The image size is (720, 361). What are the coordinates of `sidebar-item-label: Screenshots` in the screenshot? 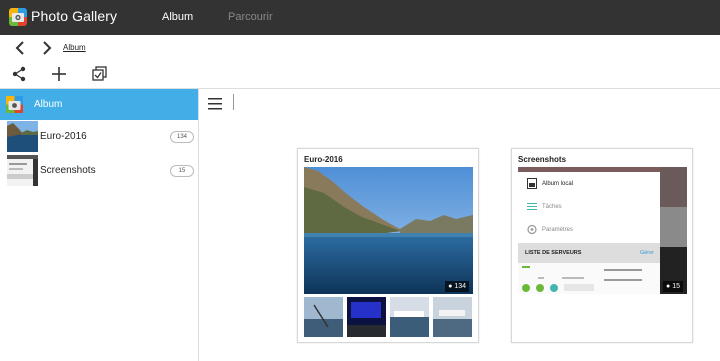 It's located at (68, 170).